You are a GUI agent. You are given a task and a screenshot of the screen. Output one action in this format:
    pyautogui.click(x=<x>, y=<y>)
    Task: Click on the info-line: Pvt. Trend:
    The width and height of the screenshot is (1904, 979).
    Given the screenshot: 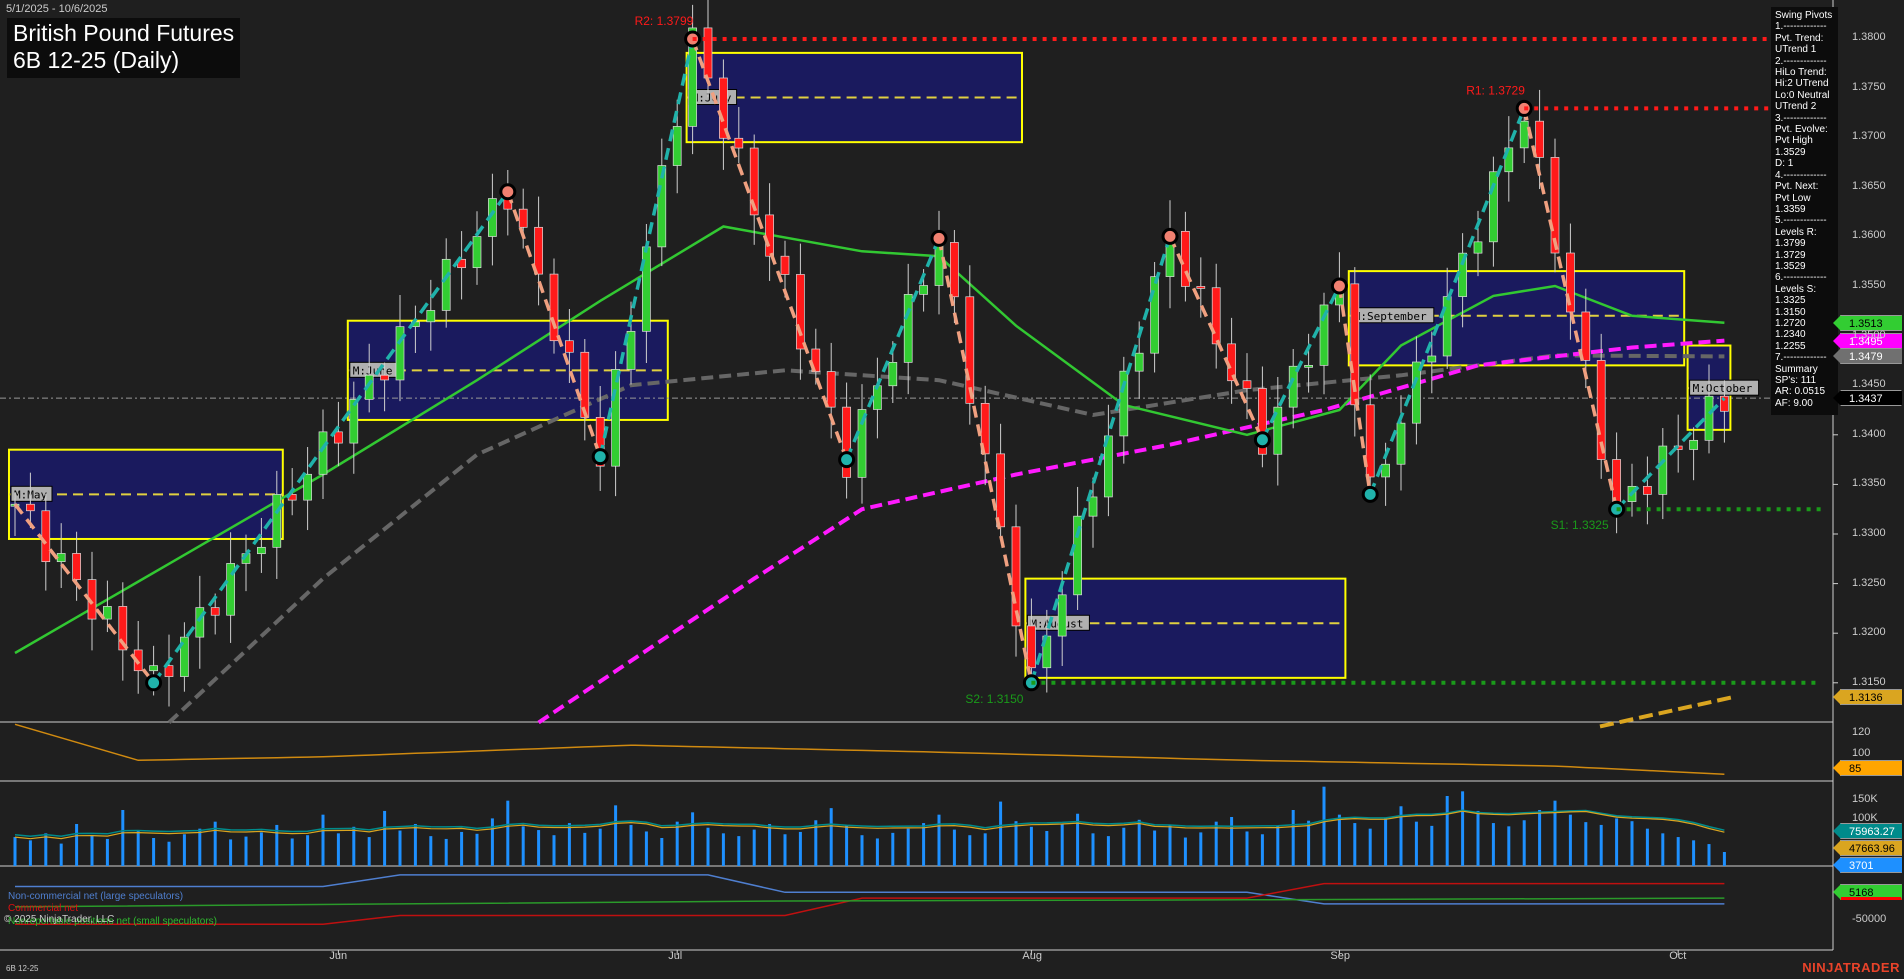 What is the action you would take?
    pyautogui.click(x=1799, y=38)
    